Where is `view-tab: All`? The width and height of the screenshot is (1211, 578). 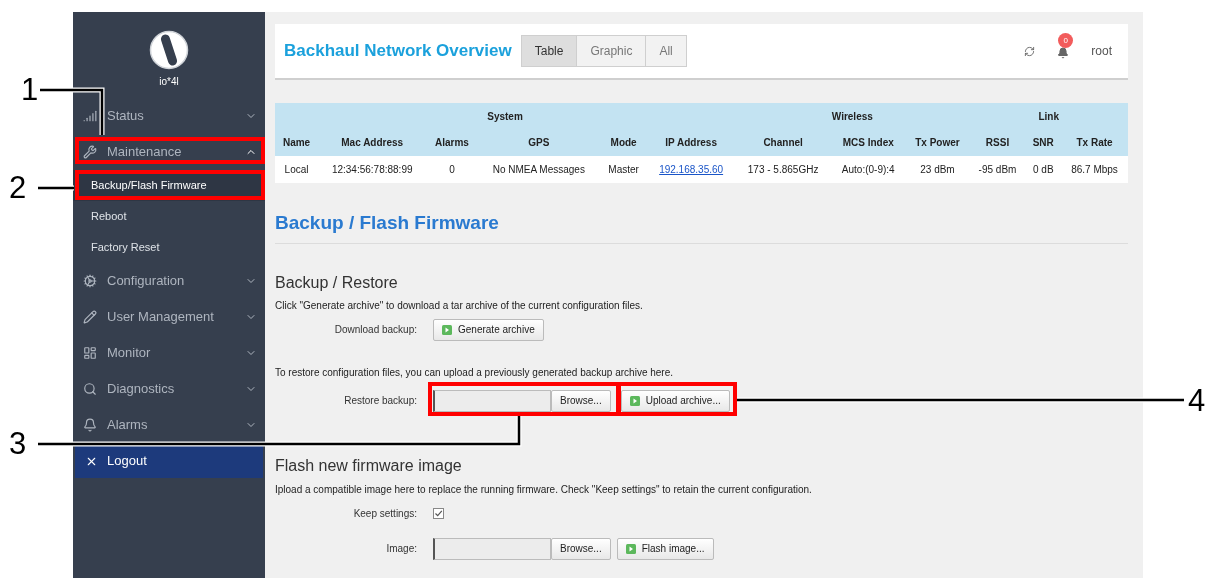 view-tab: All is located at coordinates (666, 51).